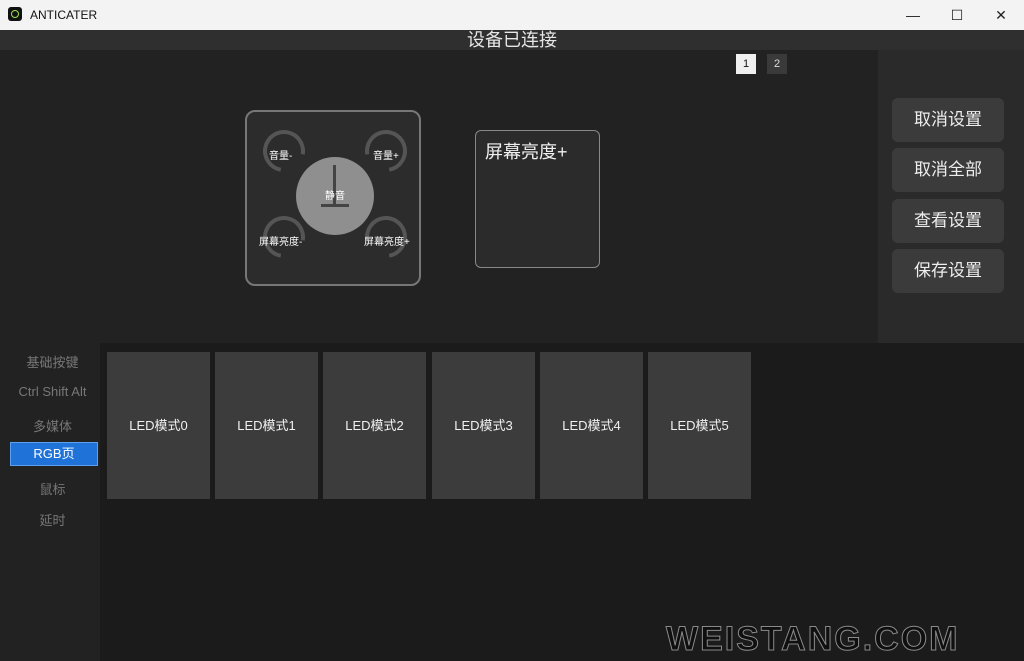 This screenshot has height=661, width=1024. I want to click on title-bar: ANTICATER — ☐ ✕, so click(512, 15).